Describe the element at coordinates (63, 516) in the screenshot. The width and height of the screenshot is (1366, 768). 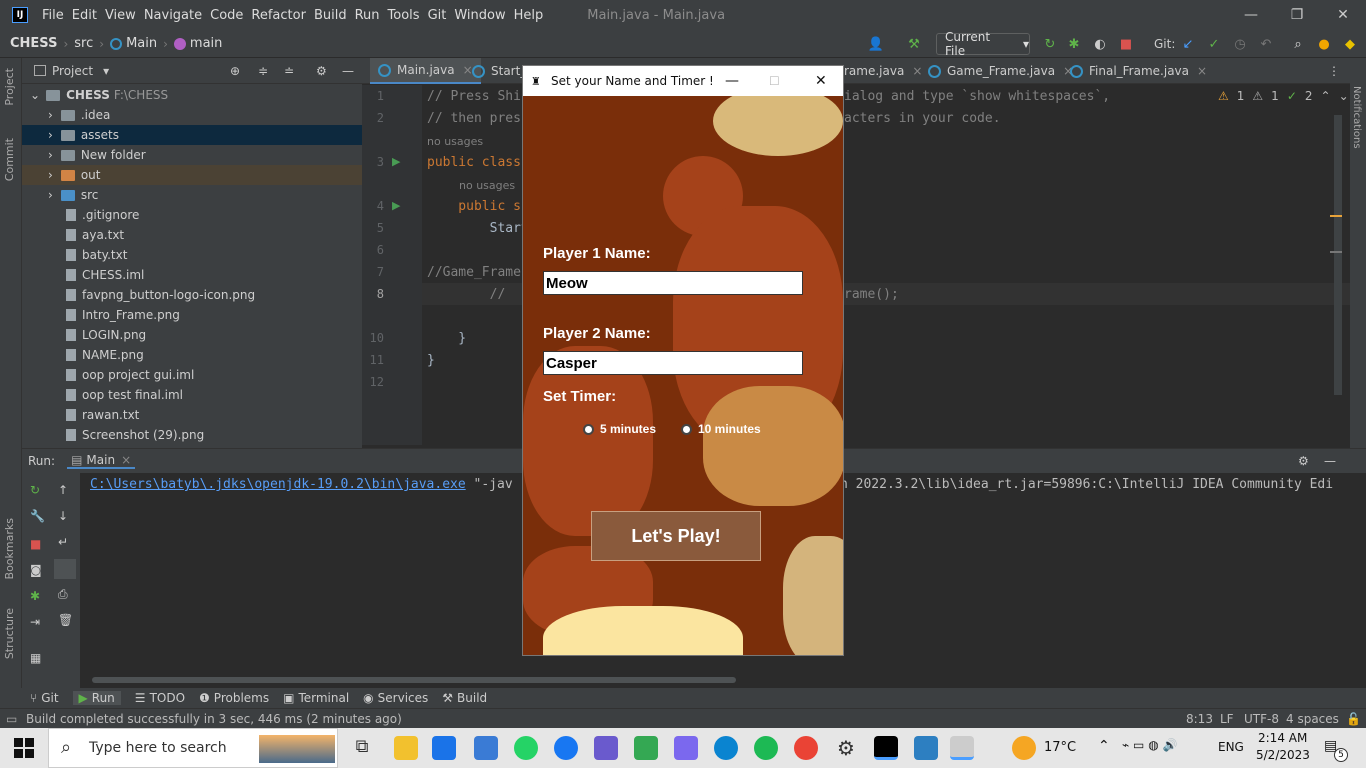
I see `arrow-down-icon: ↓` at that location.